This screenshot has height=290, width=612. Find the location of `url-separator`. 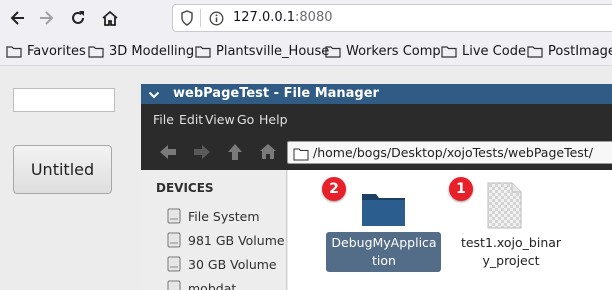

url-separator is located at coordinates (200, 18).